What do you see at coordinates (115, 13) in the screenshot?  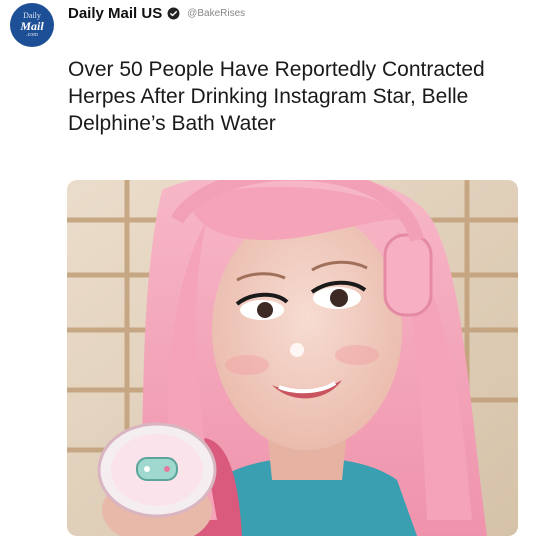 I see `author-display-name: Daily Mail US` at bounding box center [115, 13].